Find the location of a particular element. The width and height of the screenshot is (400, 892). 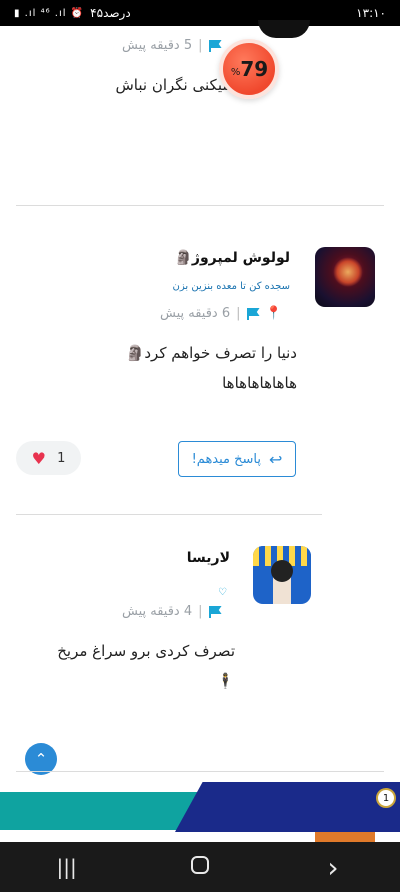

author-name: لاریسا is located at coordinates (190, 558).